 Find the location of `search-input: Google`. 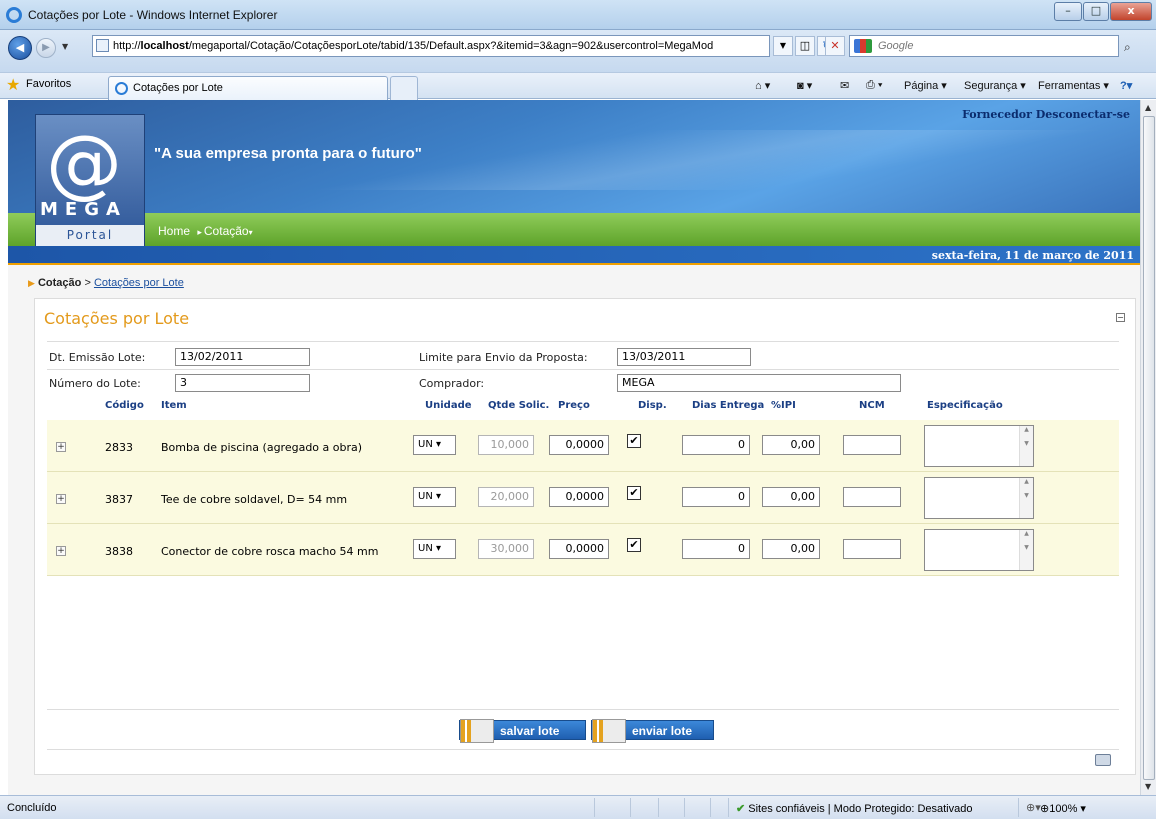

search-input: Google is located at coordinates (984, 46).